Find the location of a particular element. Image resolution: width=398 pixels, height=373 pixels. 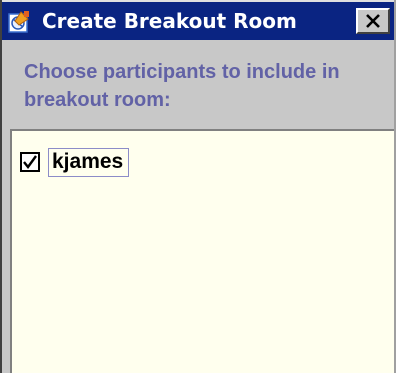

close-button is located at coordinates (373, 21).